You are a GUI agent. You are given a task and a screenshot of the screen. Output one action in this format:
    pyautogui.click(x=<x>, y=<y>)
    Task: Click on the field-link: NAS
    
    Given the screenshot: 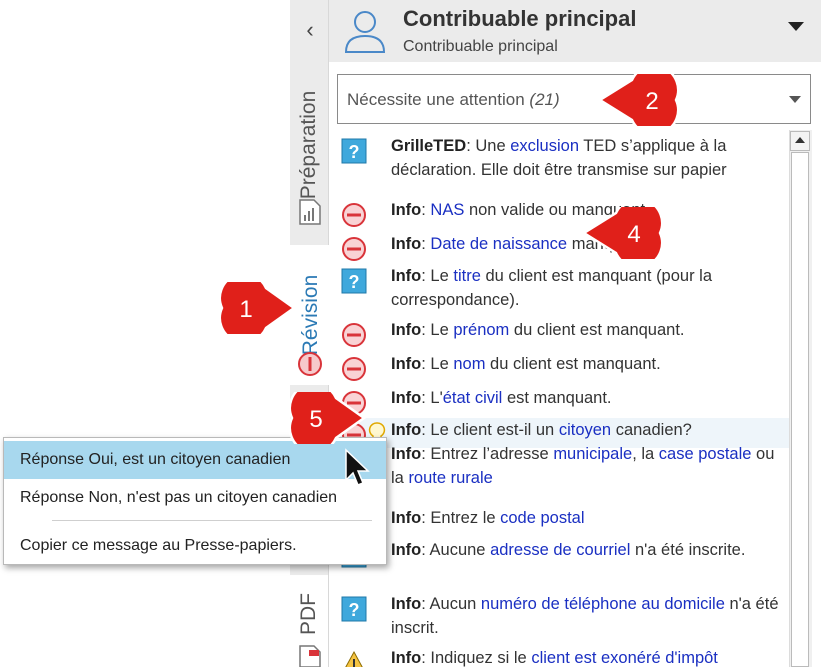 What is the action you would take?
    pyautogui.click(x=447, y=210)
    